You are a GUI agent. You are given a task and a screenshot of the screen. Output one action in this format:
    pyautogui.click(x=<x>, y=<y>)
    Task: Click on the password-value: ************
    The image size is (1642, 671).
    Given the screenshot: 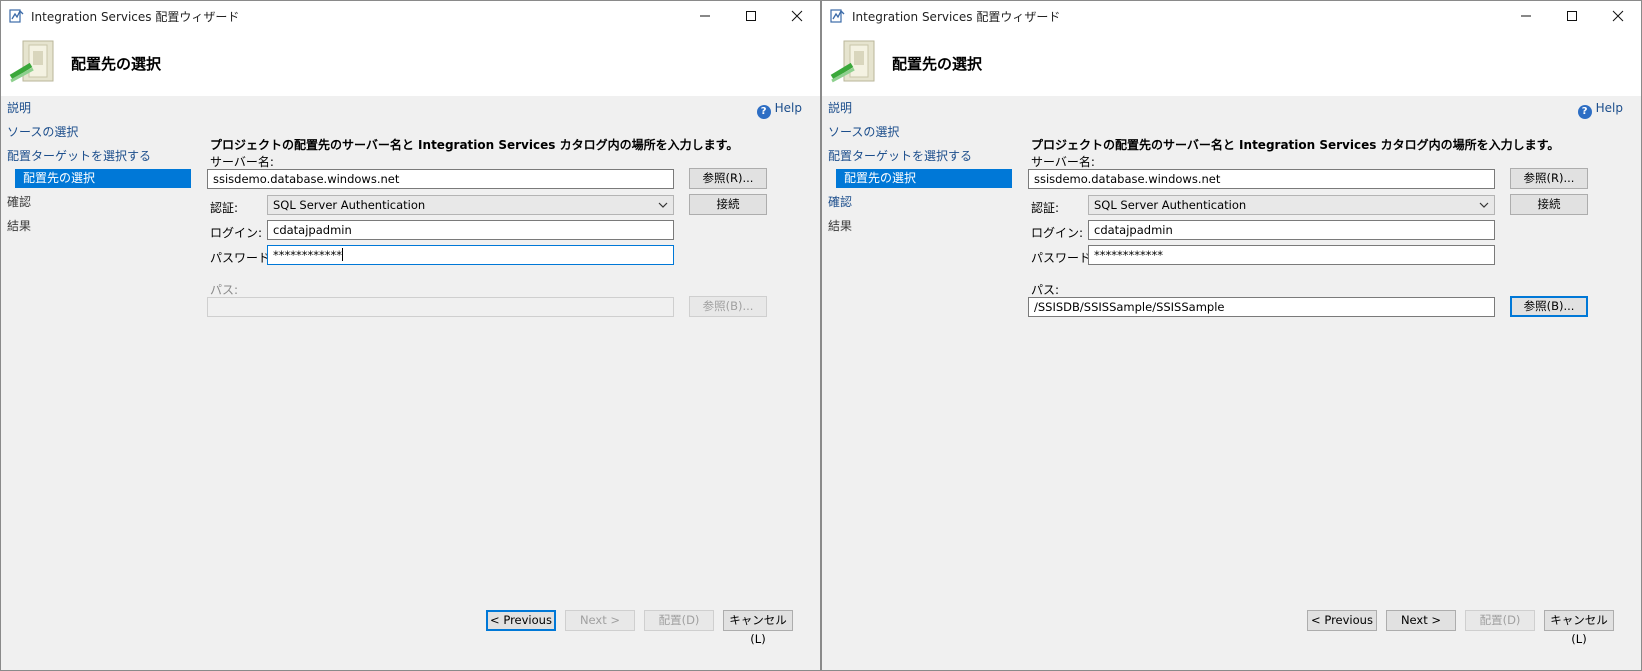 What is the action you would take?
    pyautogui.click(x=307, y=255)
    